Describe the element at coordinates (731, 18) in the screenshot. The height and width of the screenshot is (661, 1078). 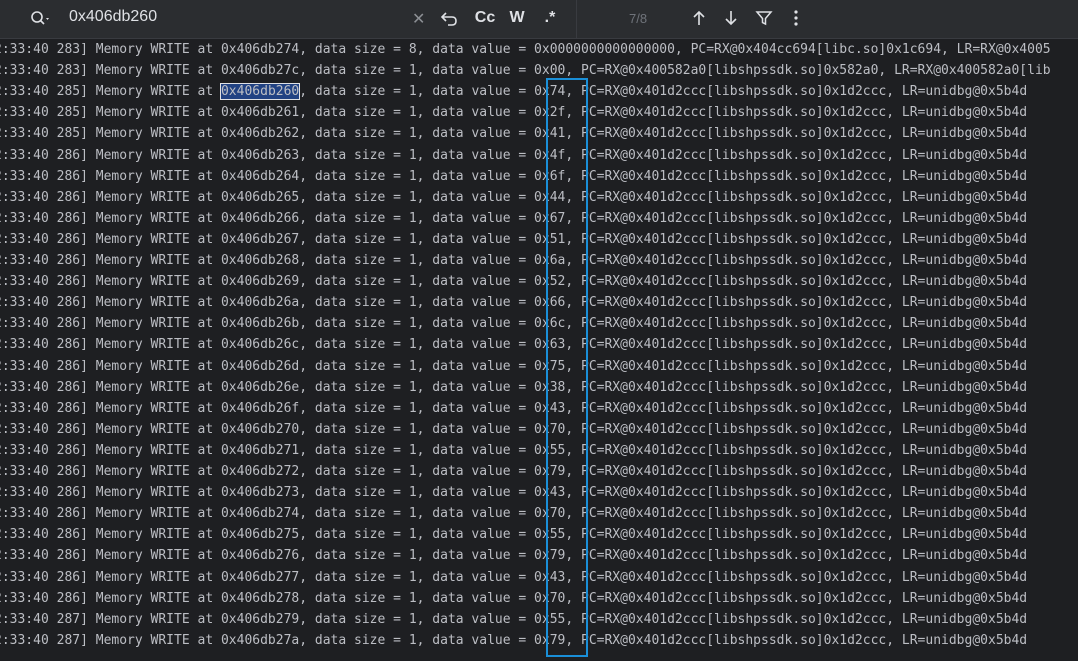
I see `arrow-down-icon` at that location.